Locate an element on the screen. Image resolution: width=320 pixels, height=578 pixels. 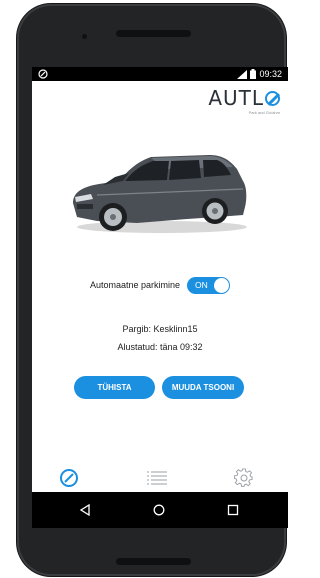
recents-icon is located at coordinates (233, 510).